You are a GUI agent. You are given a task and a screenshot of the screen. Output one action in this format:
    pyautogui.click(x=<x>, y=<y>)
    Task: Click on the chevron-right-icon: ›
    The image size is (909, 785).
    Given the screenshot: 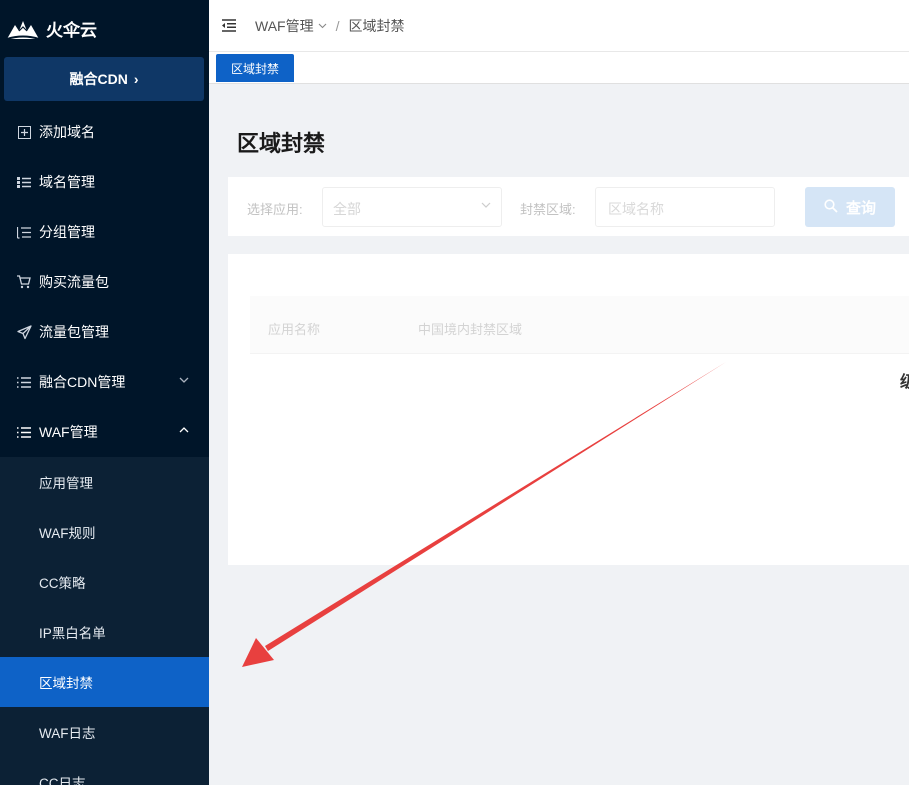 What is the action you would take?
    pyautogui.click(x=136, y=79)
    